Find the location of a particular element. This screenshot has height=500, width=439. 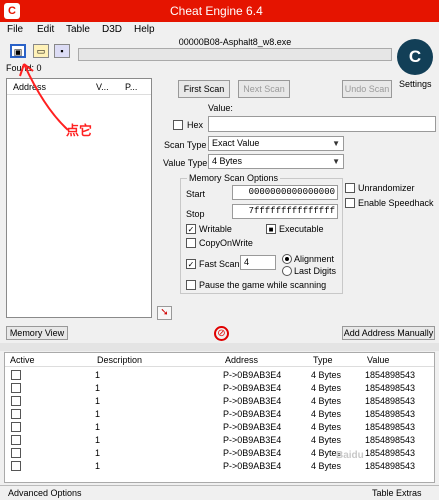

open-file-button: ▭ is located at coordinates (41, 51).